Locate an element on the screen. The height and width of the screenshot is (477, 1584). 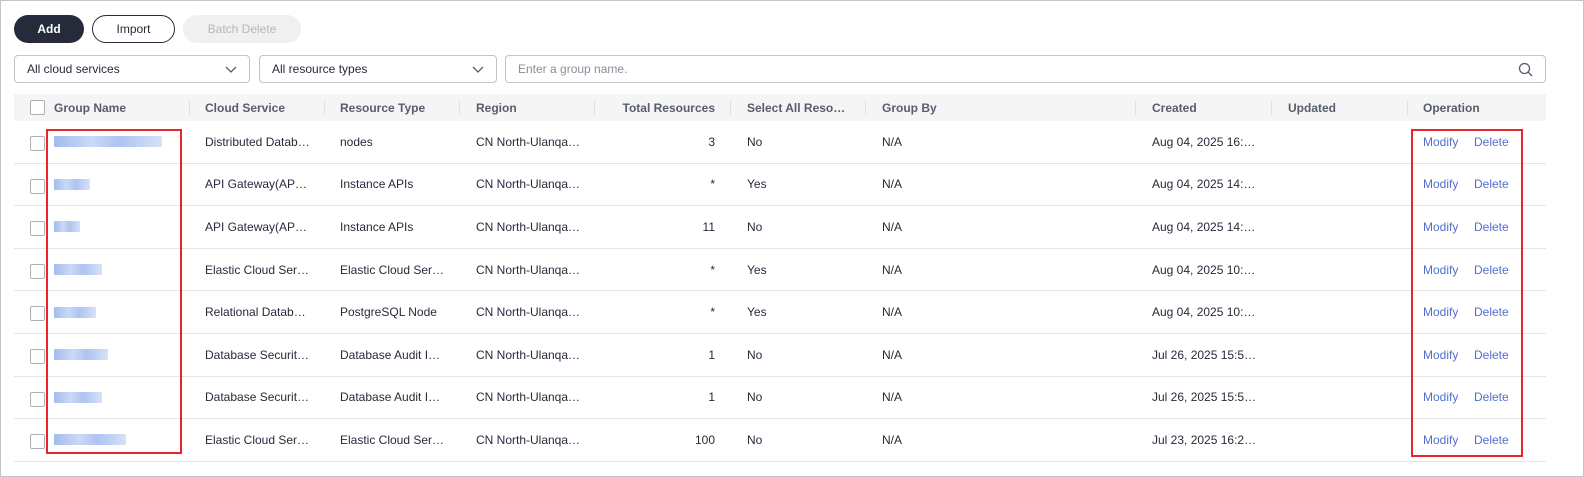
row-total-resources: 3 is located at coordinates (711, 141).